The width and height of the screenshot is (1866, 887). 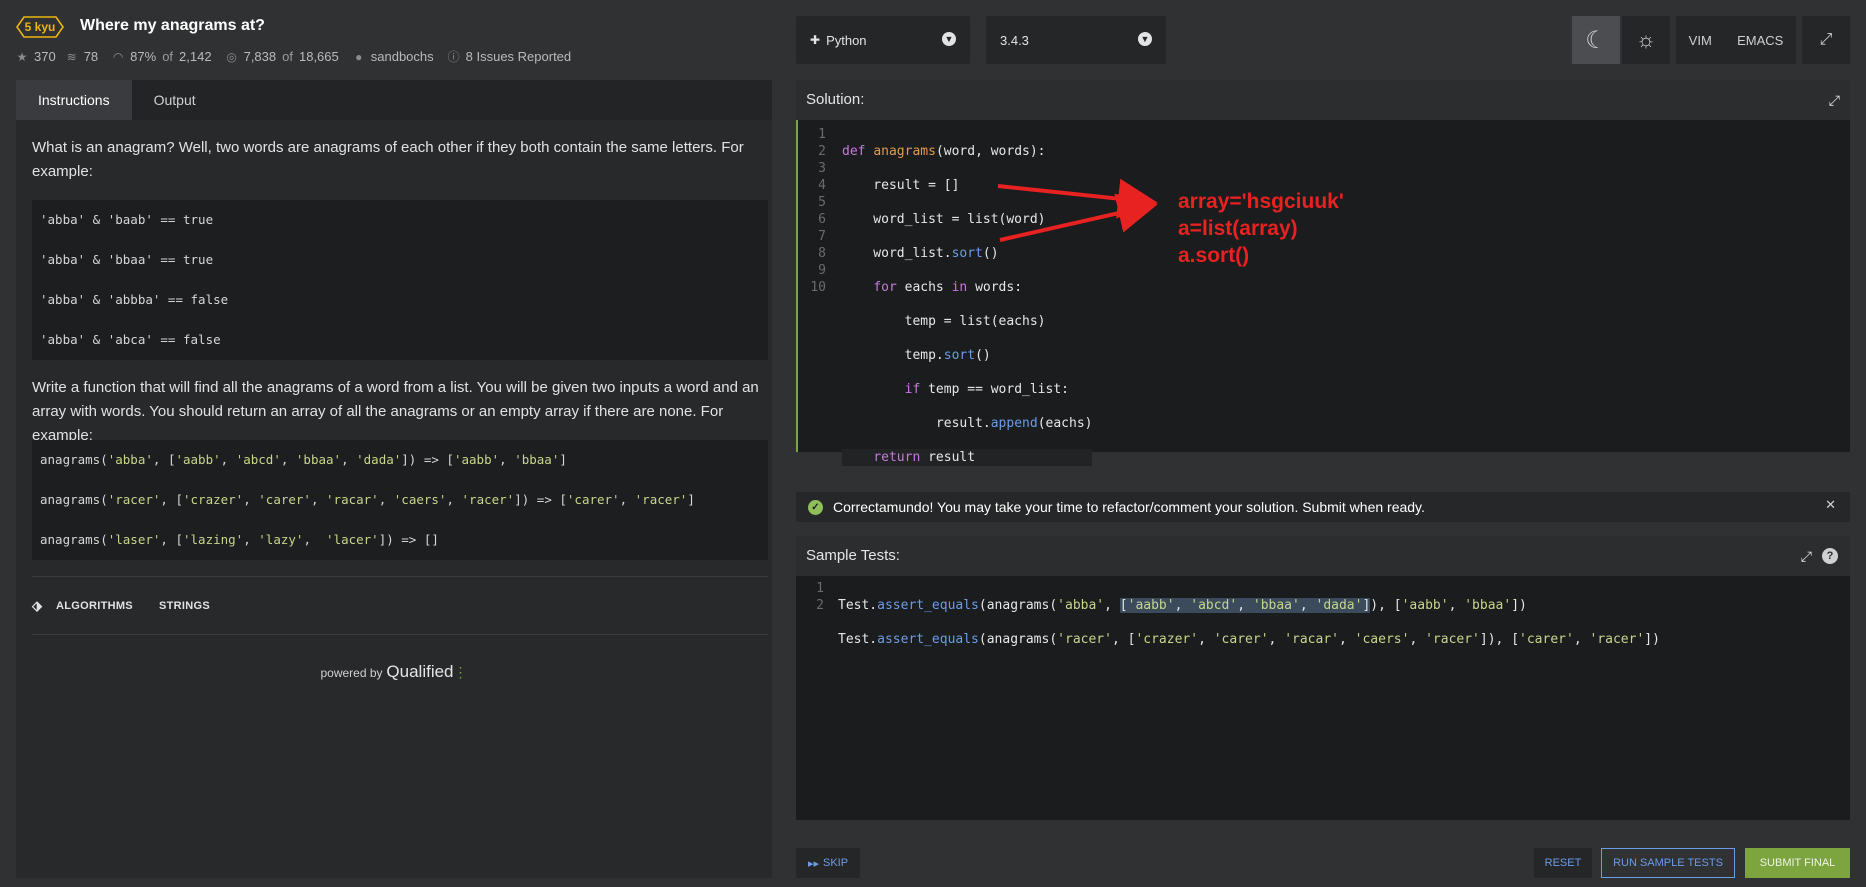 What do you see at coordinates (1563, 863) in the screenshot?
I see `reset-button: RESET` at bounding box center [1563, 863].